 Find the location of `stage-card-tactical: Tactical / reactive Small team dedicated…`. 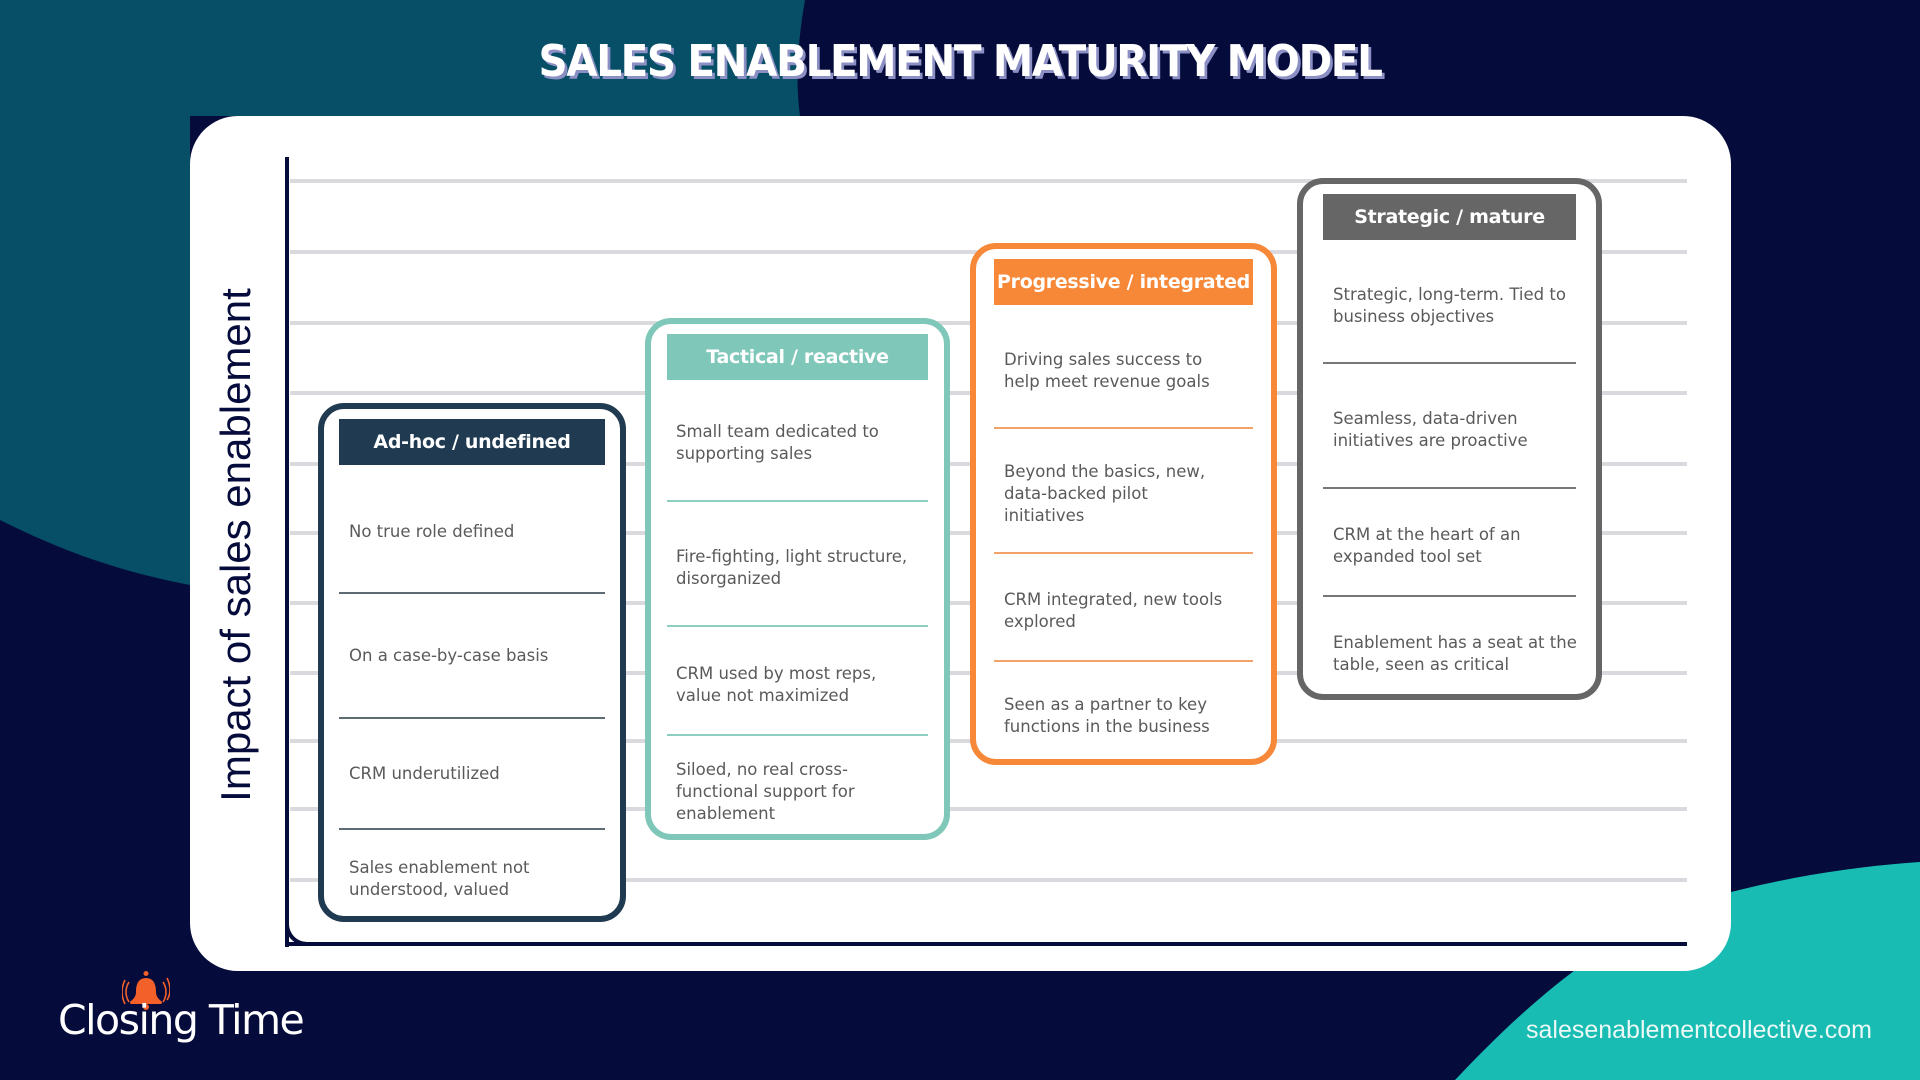

stage-card-tactical: Tactical / reactive Small team dedicated… is located at coordinates (797, 579).